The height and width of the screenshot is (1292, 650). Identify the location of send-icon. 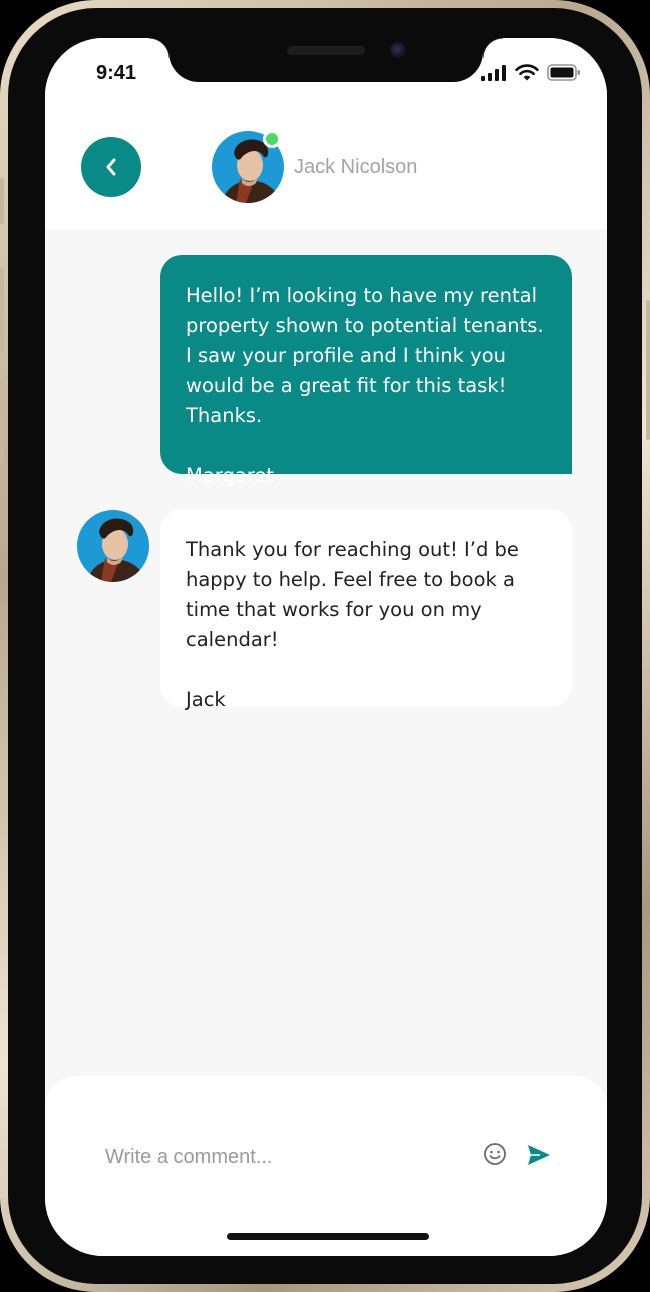
(539, 1155).